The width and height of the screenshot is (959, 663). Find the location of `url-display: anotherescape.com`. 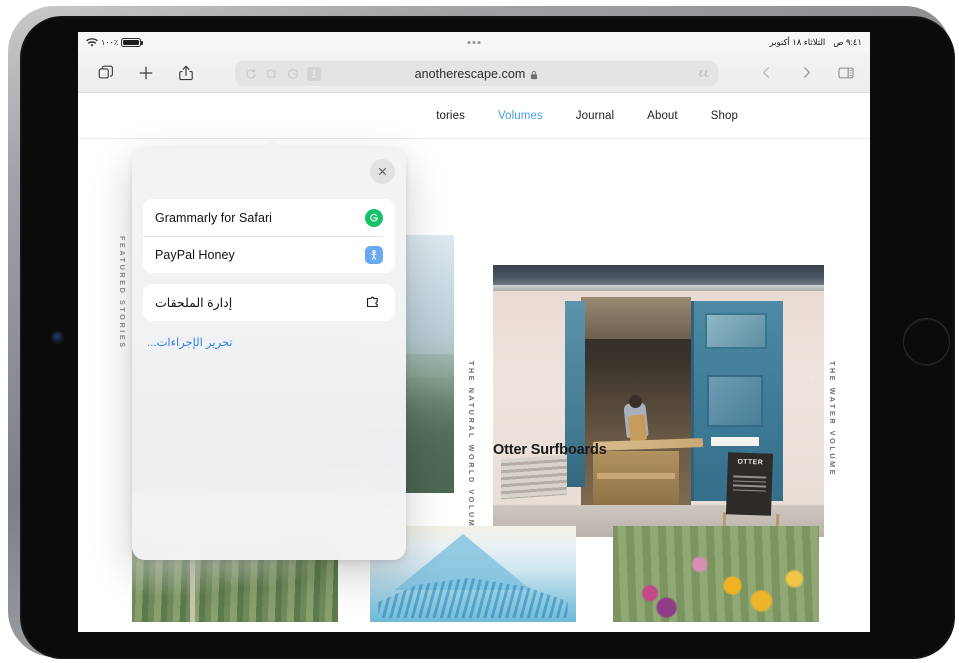

url-display: anotherescape.com is located at coordinates (477, 74).